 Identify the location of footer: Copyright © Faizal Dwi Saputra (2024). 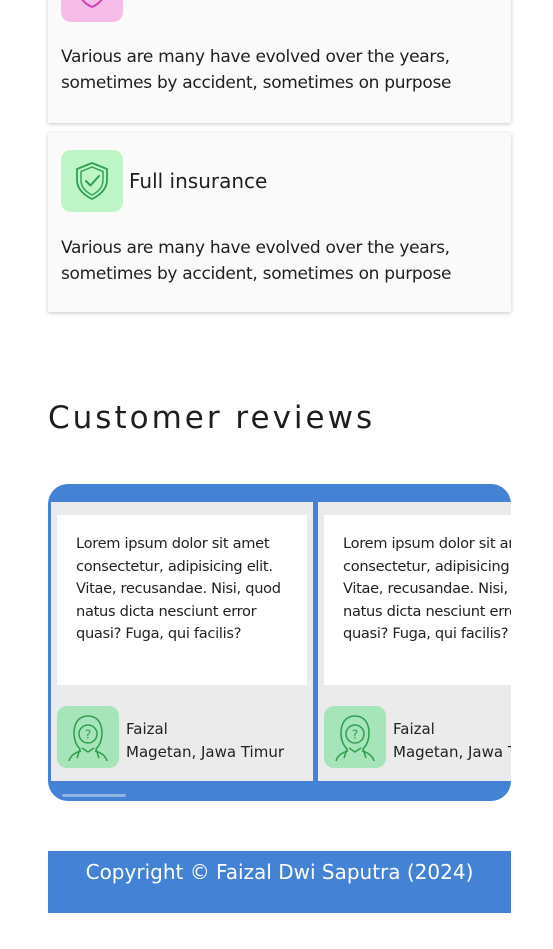
(279, 882).